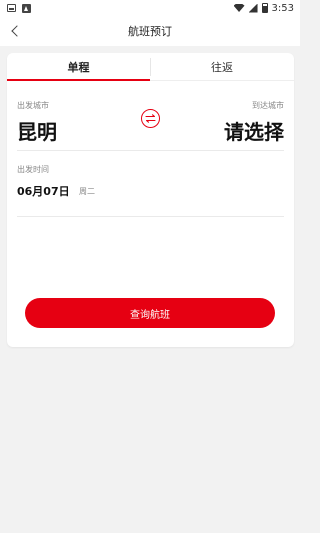  I want to click on notification-image-icon, so click(11, 8).